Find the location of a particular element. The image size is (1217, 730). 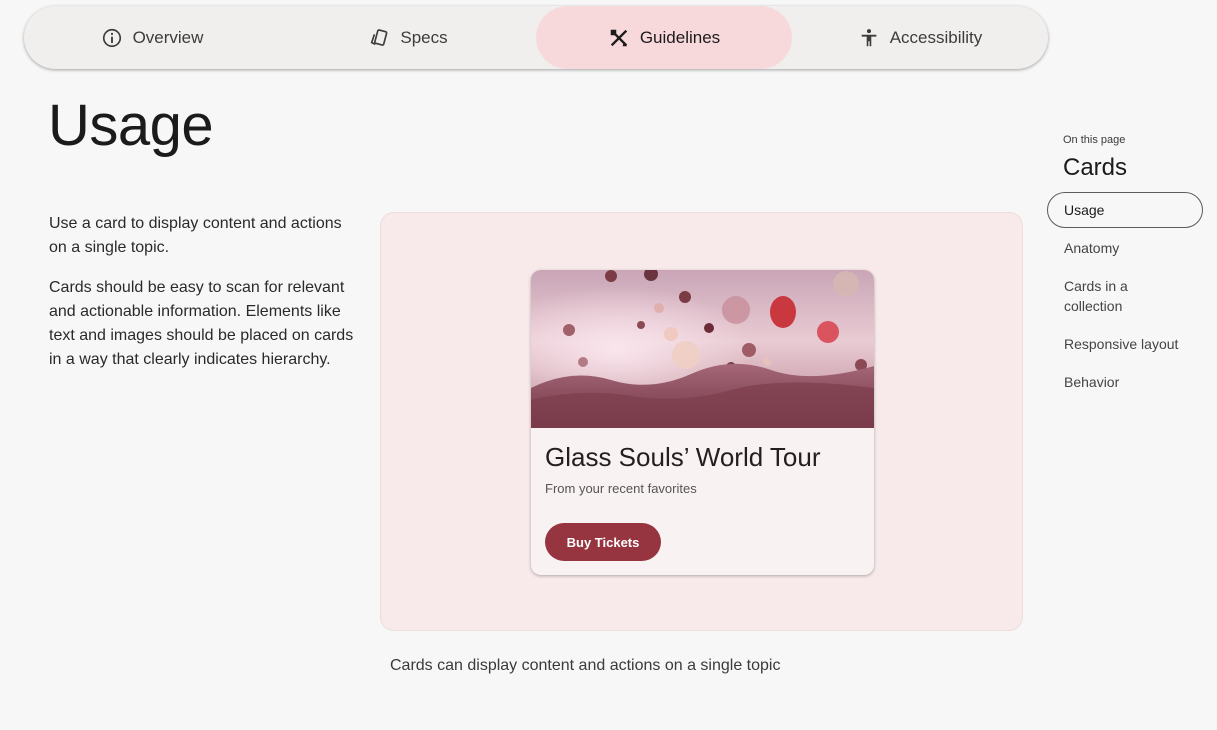

toc-eyebrow: On this page is located at coordinates (1094, 140).